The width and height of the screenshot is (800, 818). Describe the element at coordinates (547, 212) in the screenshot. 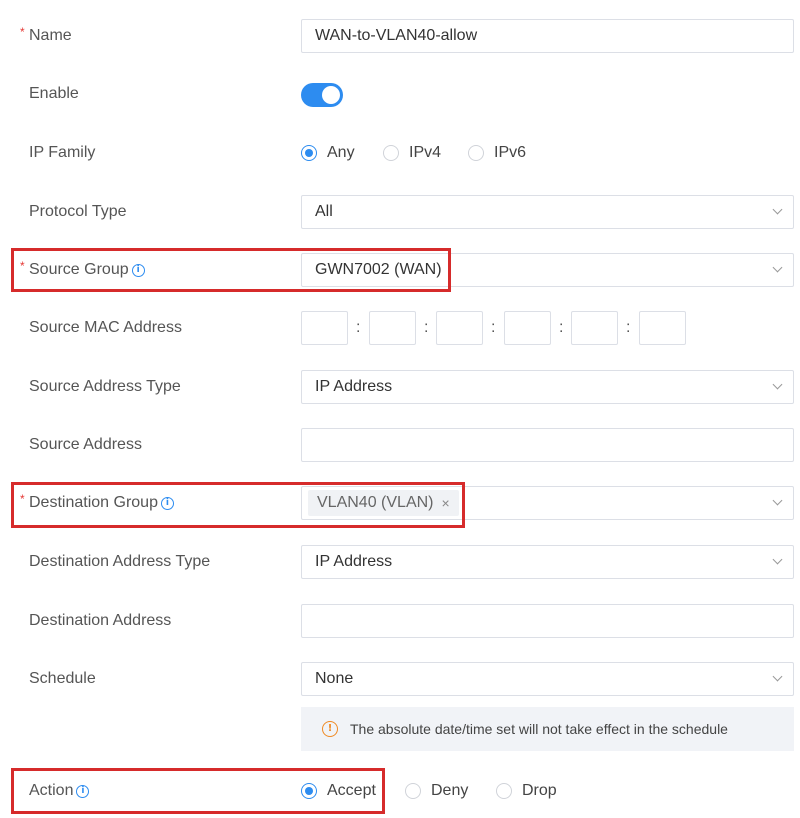

I see `protocol-type-select: All` at that location.